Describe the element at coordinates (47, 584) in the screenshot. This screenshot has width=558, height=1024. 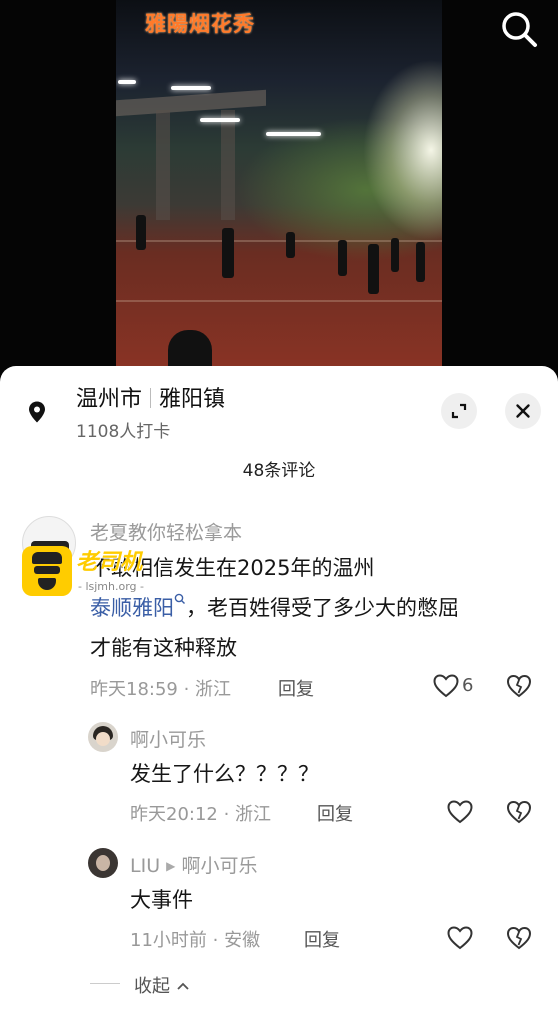
I see `watermark-beard-shape` at that location.